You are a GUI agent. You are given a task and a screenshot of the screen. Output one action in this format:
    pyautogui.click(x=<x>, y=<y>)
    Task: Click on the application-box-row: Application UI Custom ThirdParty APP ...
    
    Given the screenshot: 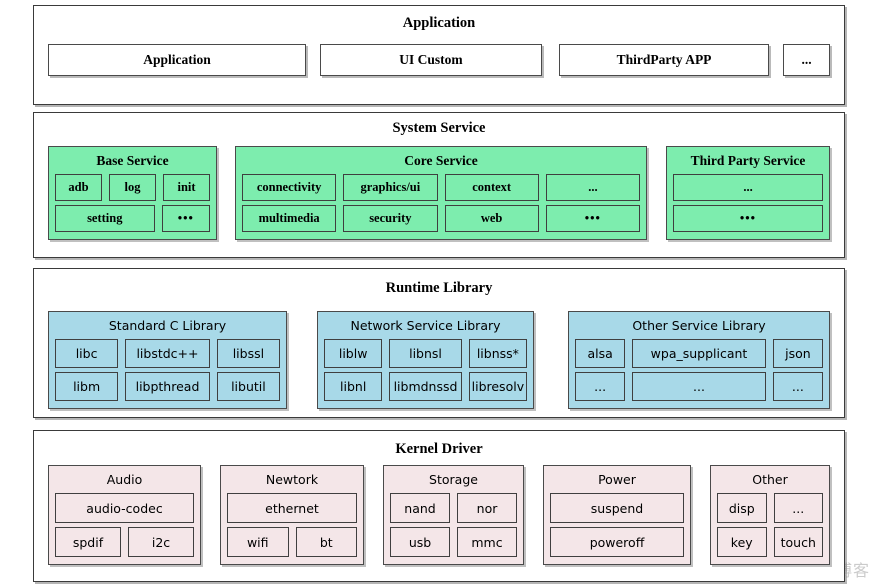 What is the action you would take?
    pyautogui.click(x=439, y=60)
    